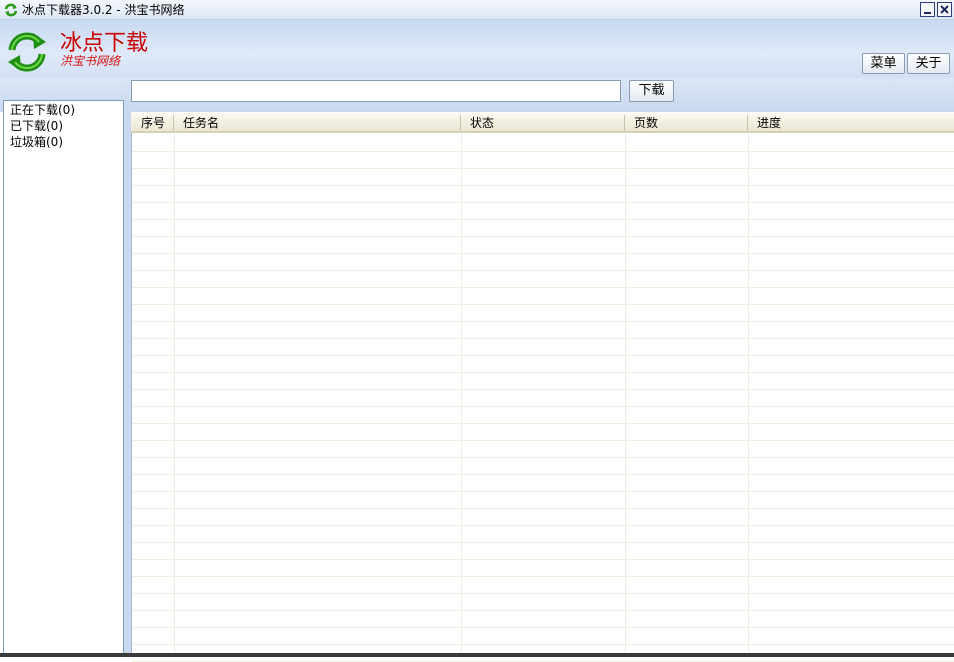 Image resolution: width=954 pixels, height=662 pixels. I want to click on close-icon, so click(944, 9).